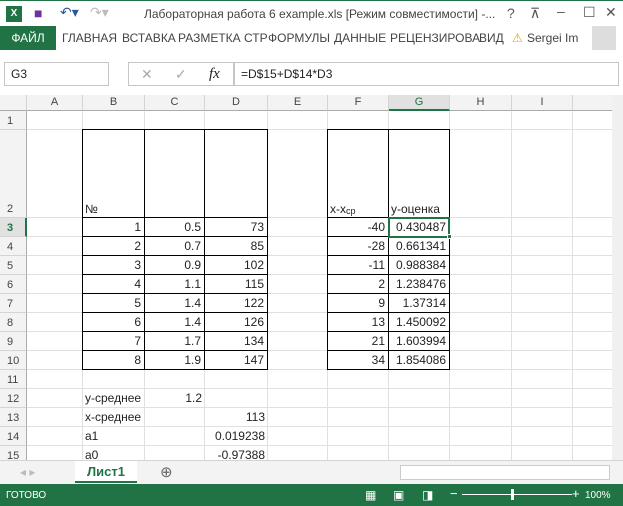 This screenshot has width=623, height=506. I want to click on table-cell: 2, so click(113, 246).